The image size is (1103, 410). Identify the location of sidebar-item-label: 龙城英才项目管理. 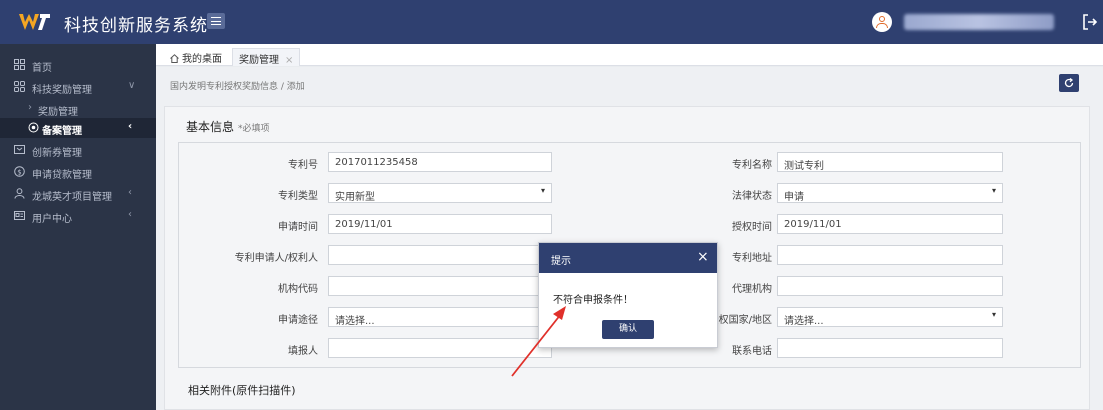
(72, 197).